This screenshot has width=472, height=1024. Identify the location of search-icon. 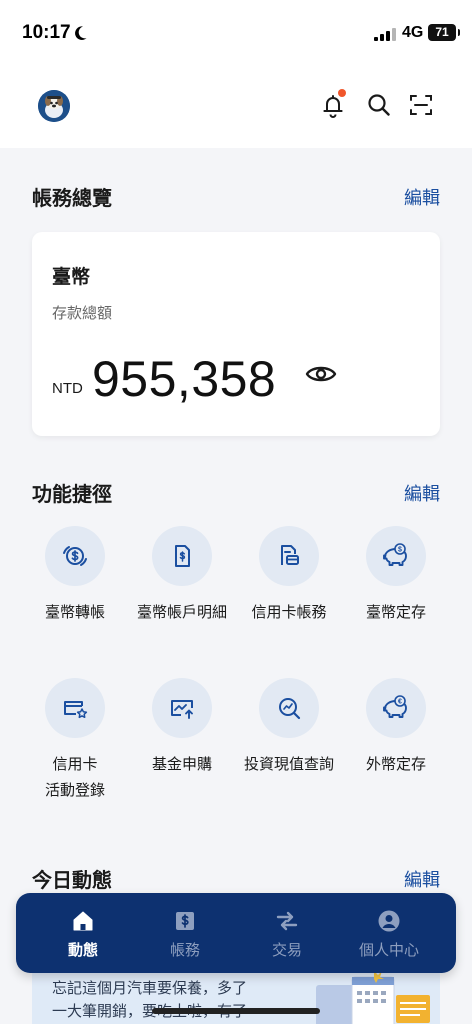
(379, 105).